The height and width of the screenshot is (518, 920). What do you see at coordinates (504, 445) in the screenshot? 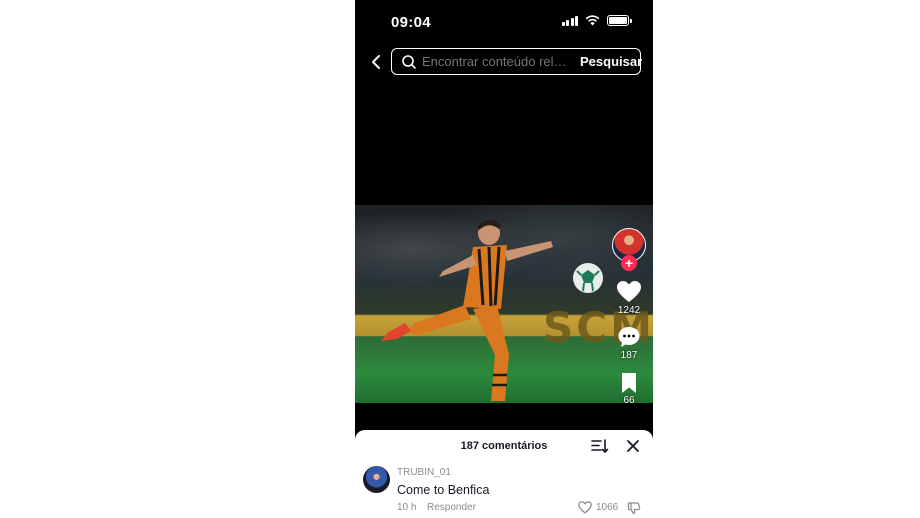
I see `comments-header: 187 comentários` at bounding box center [504, 445].